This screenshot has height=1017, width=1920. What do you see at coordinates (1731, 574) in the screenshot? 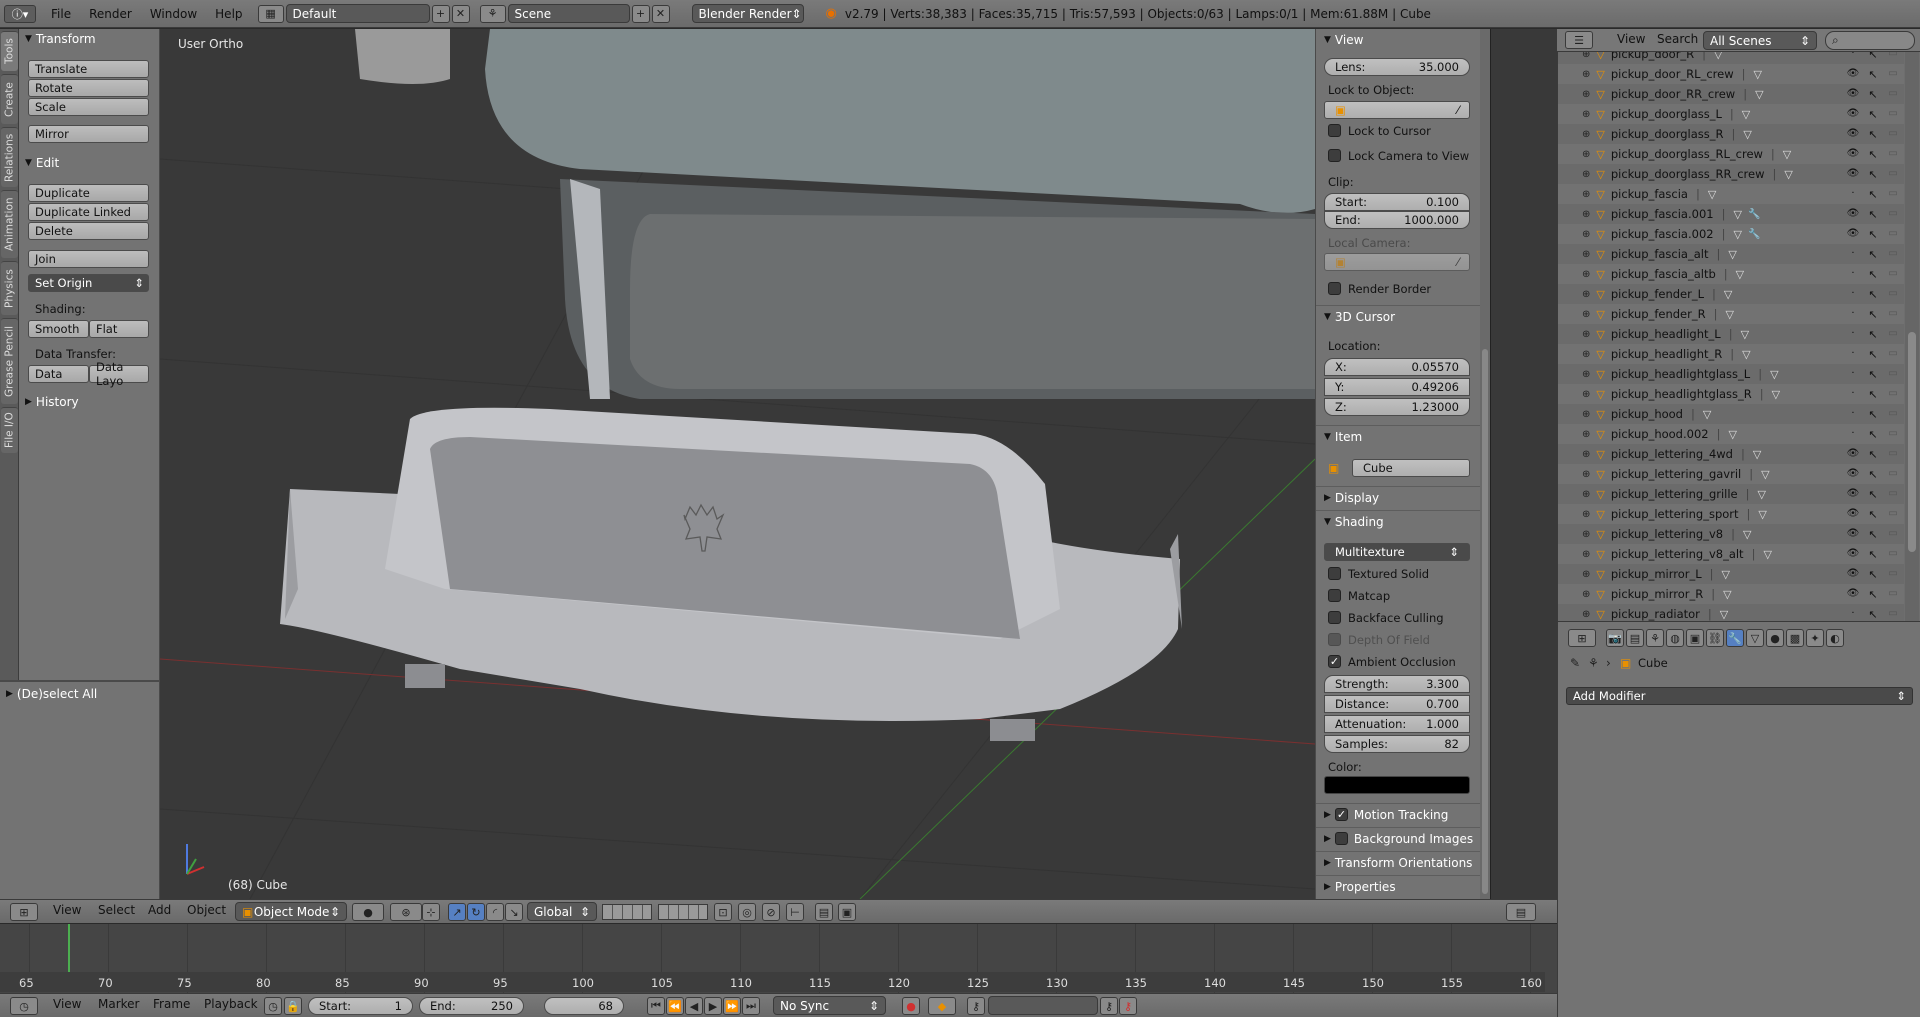
I see `outliner-row: ⊕ ▽ pickup_mirror_L | ▽ 👁 ↖ ▭` at bounding box center [1731, 574].